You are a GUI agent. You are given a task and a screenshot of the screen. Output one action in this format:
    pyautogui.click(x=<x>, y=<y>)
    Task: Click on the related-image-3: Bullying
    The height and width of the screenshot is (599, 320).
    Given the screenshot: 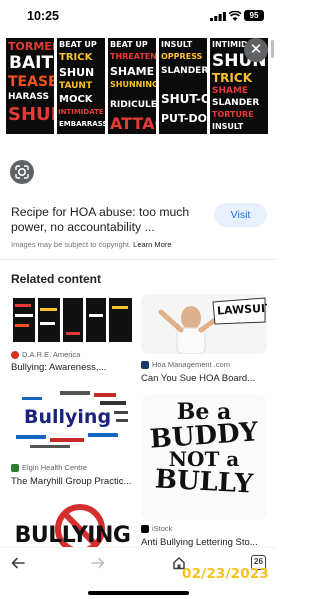 What is the action you would take?
    pyautogui.click(x=72, y=420)
    